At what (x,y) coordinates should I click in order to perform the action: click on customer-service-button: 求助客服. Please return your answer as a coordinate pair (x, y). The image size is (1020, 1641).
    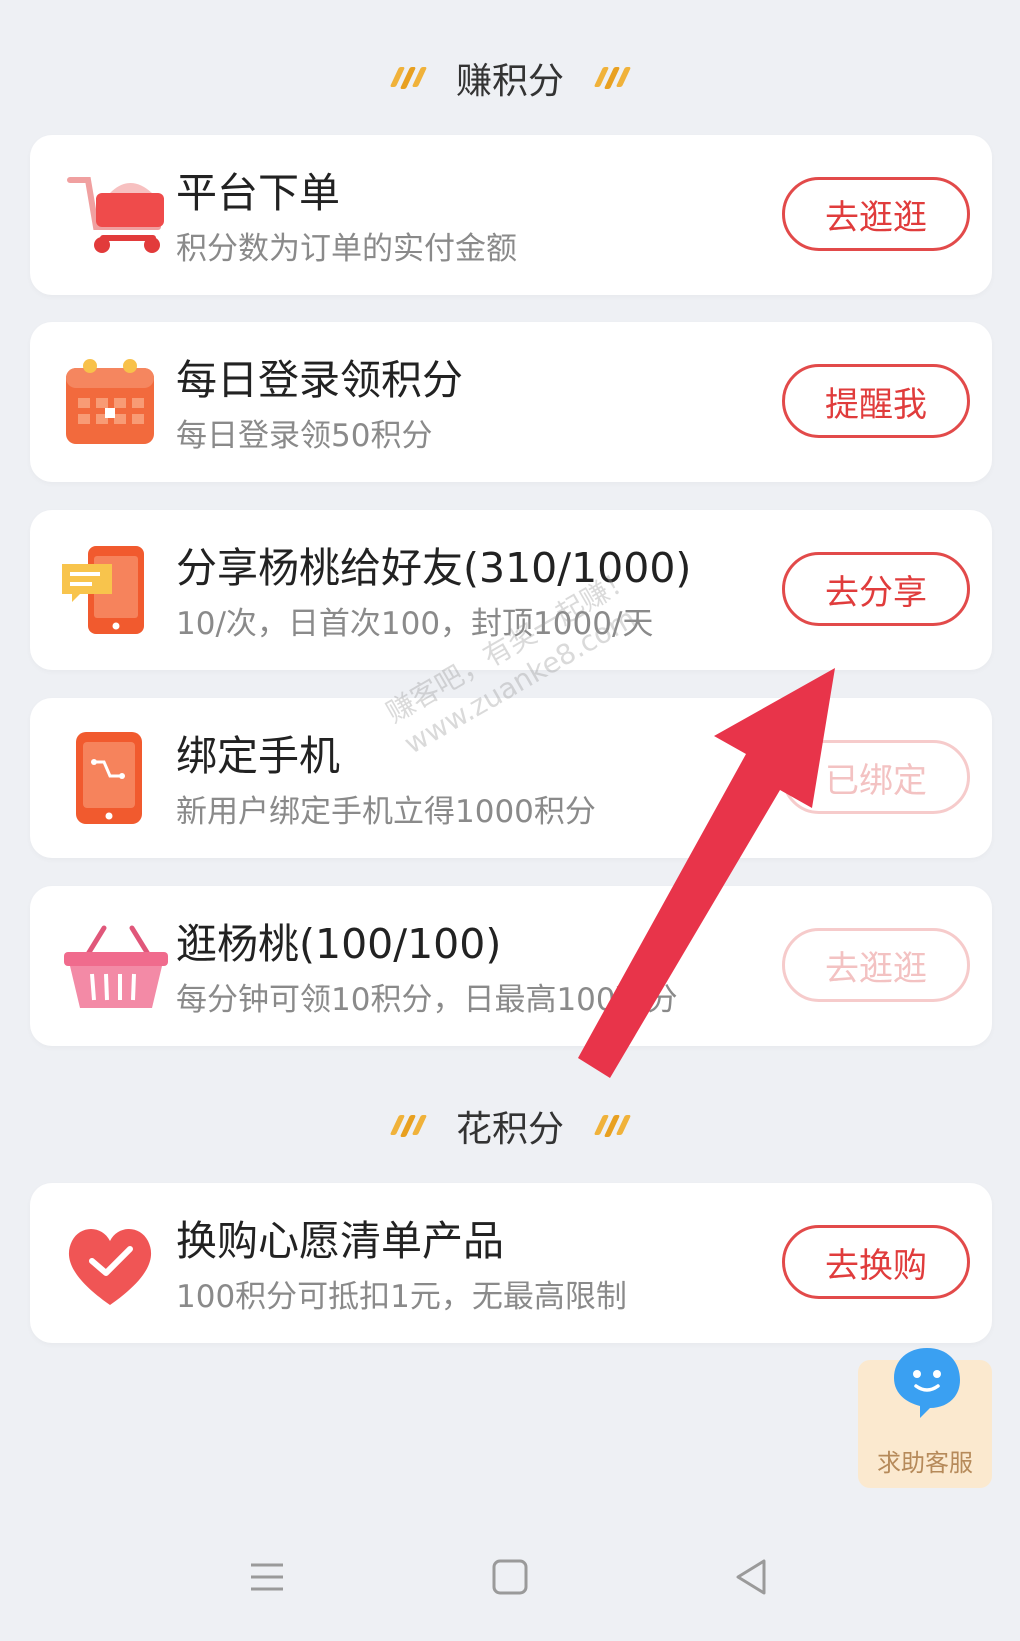
    Looking at the image, I should click on (925, 1418).